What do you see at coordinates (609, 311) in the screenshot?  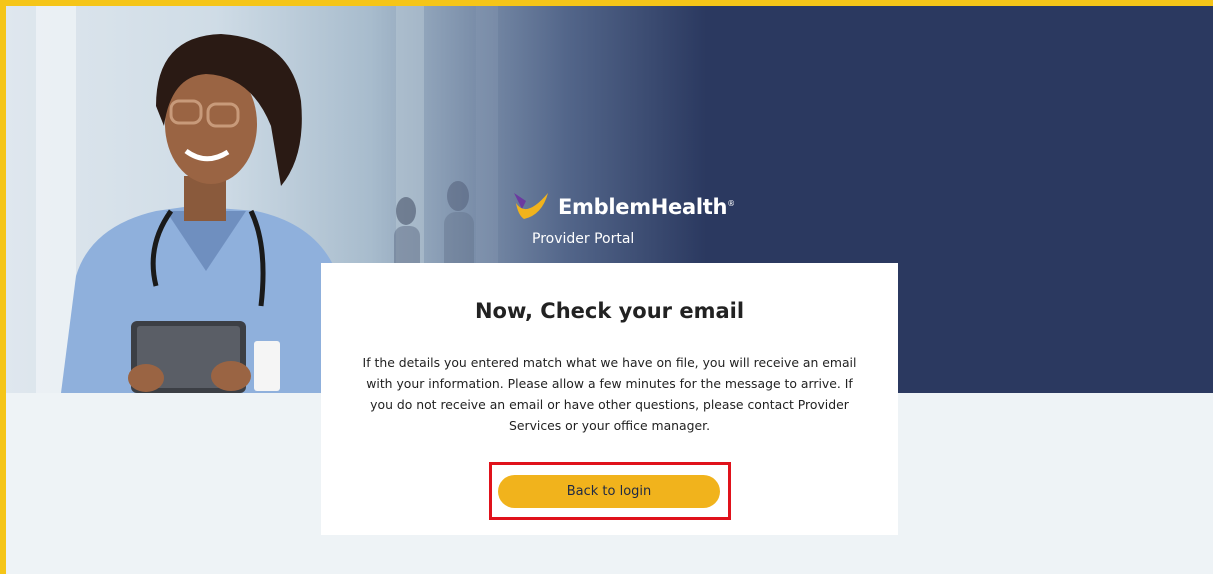 I see `card-title: Now, Check your email` at bounding box center [609, 311].